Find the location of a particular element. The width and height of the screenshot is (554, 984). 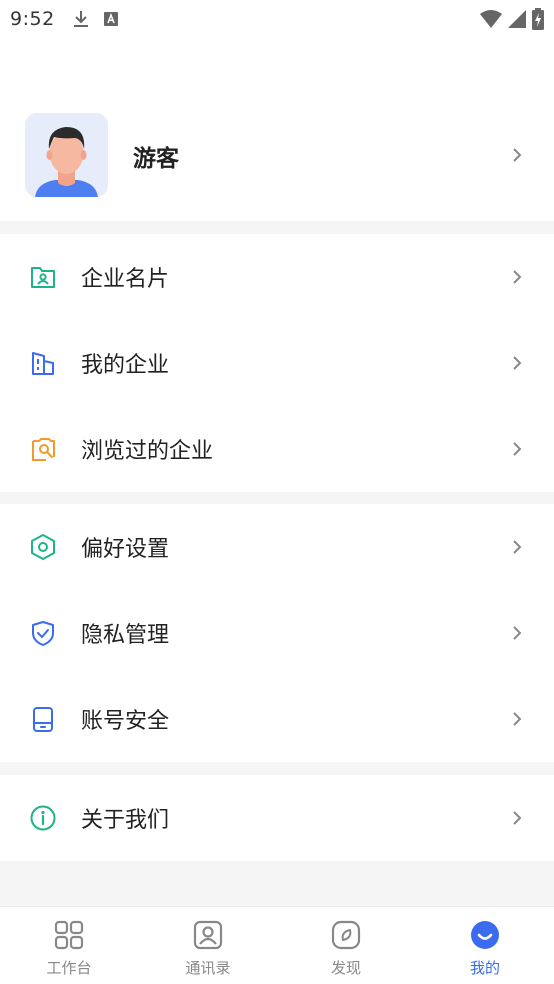

tab-label: 工作台 is located at coordinates (69, 968).